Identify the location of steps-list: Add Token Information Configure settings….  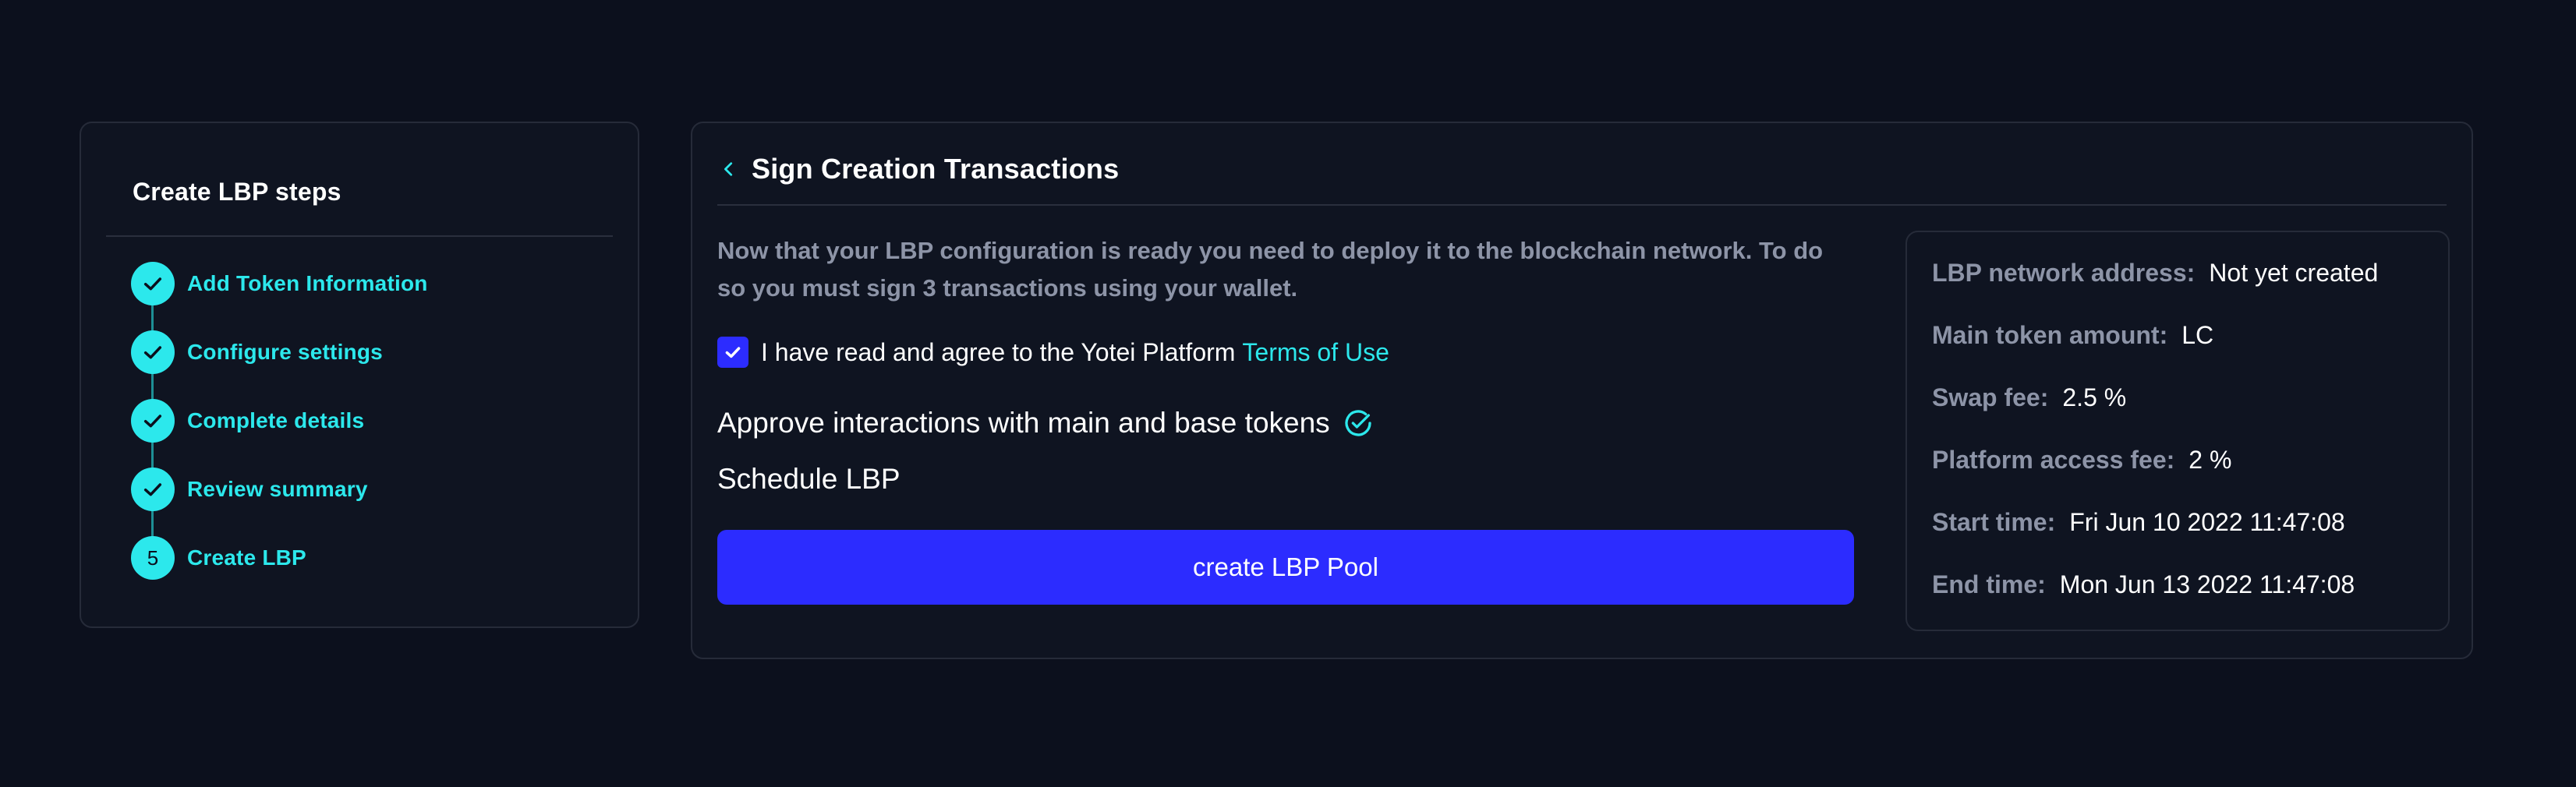
(279, 421).